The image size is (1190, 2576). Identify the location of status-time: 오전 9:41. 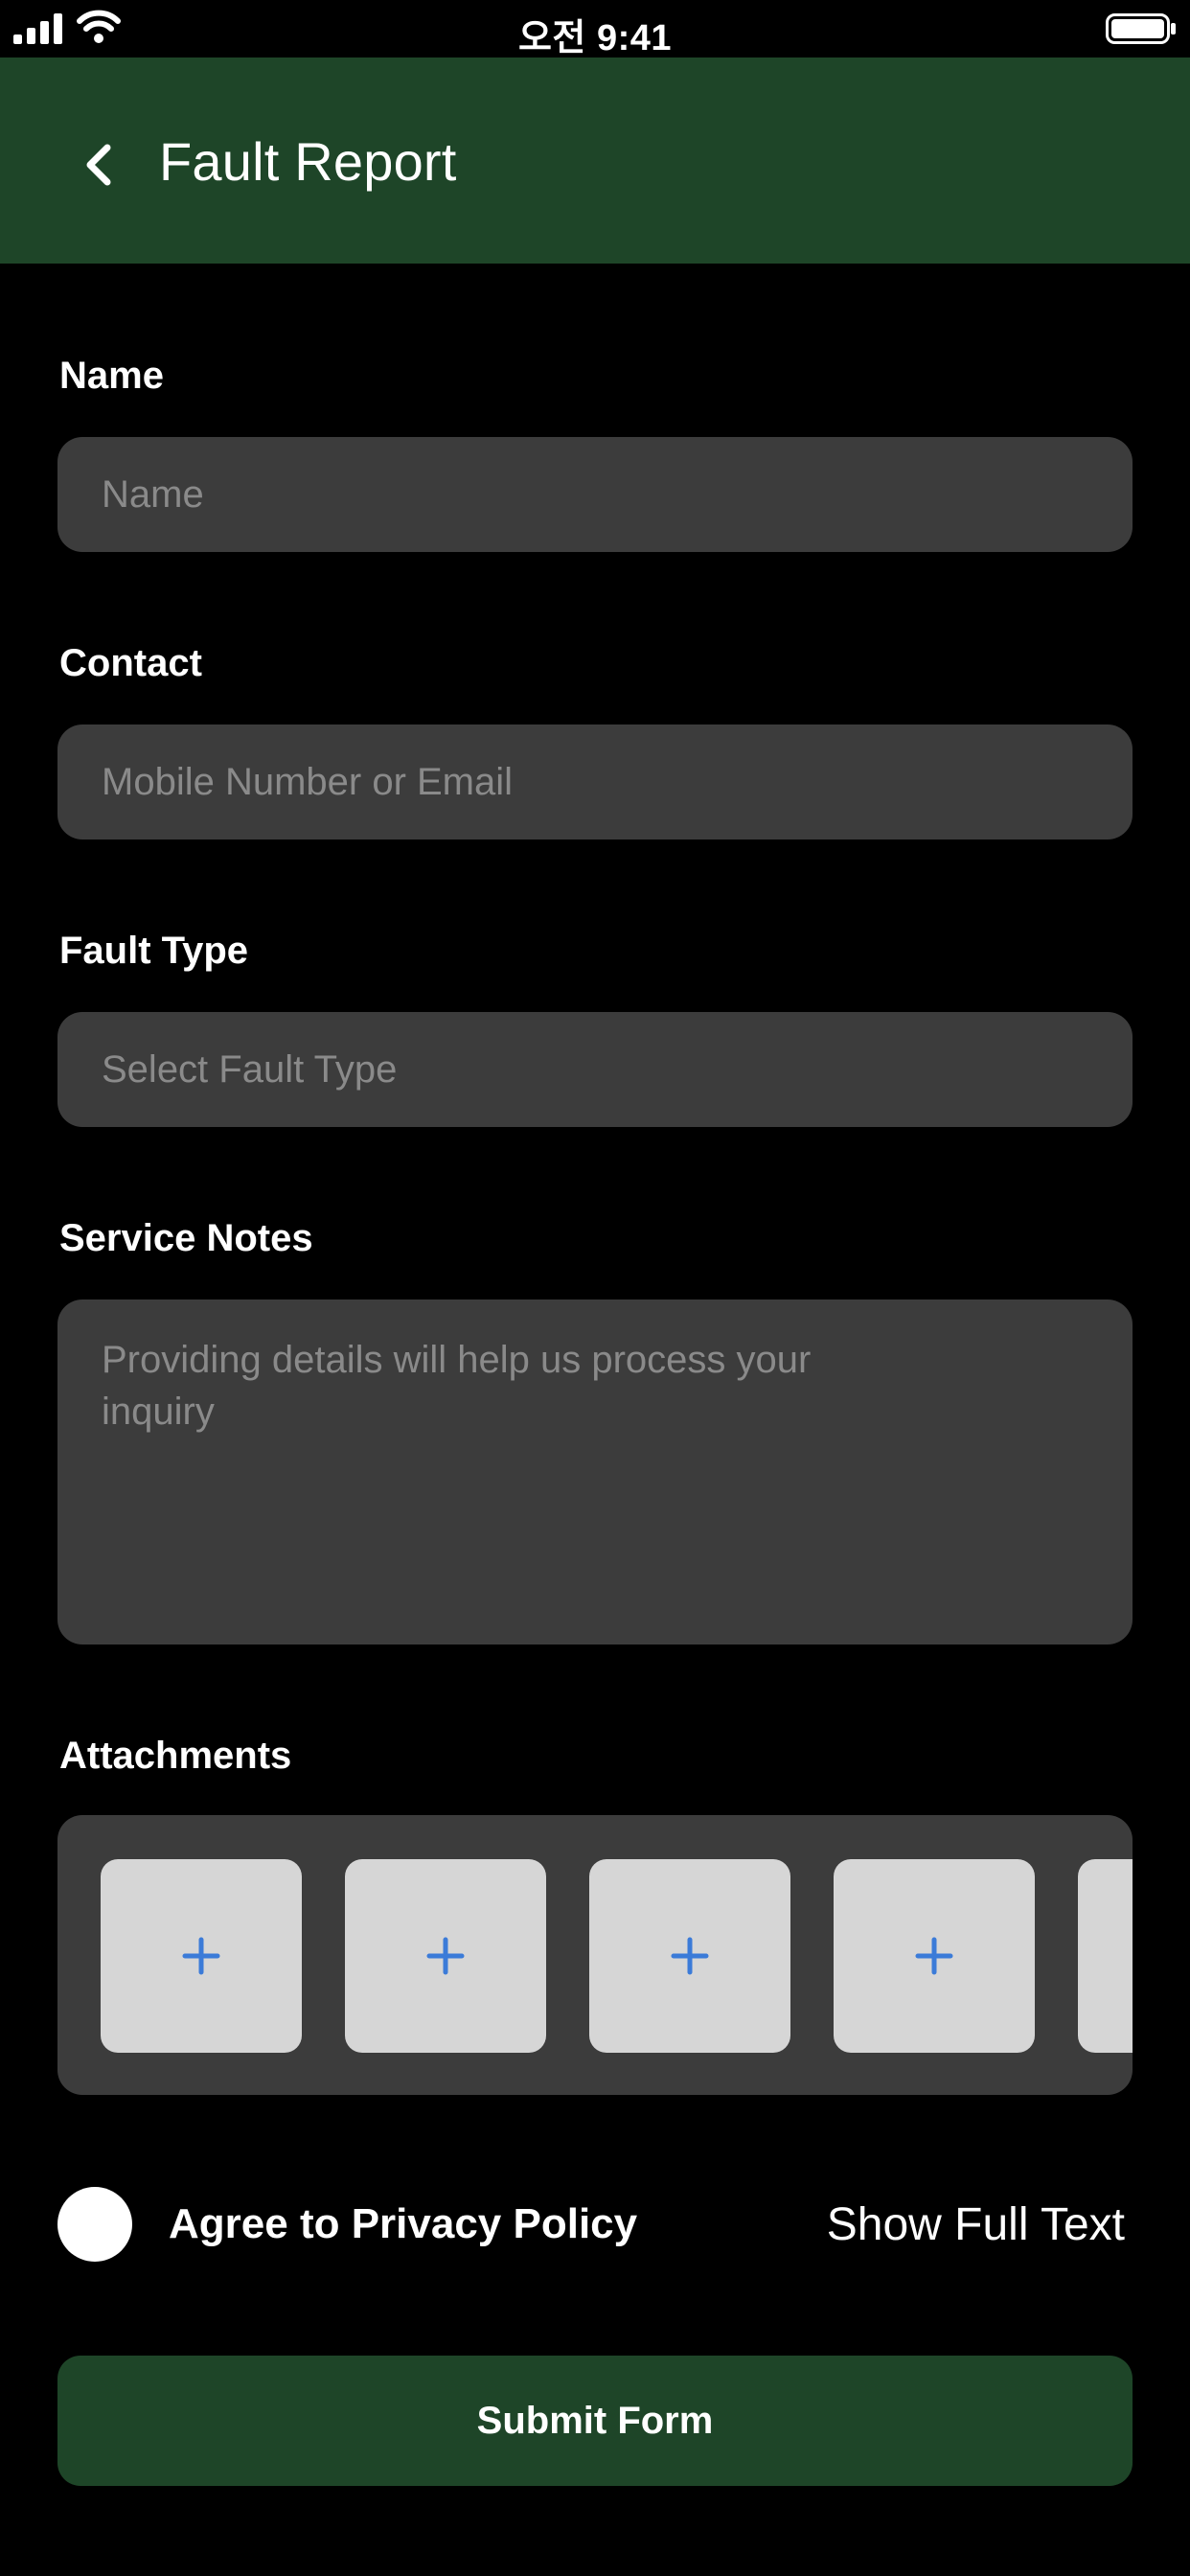
(595, 38).